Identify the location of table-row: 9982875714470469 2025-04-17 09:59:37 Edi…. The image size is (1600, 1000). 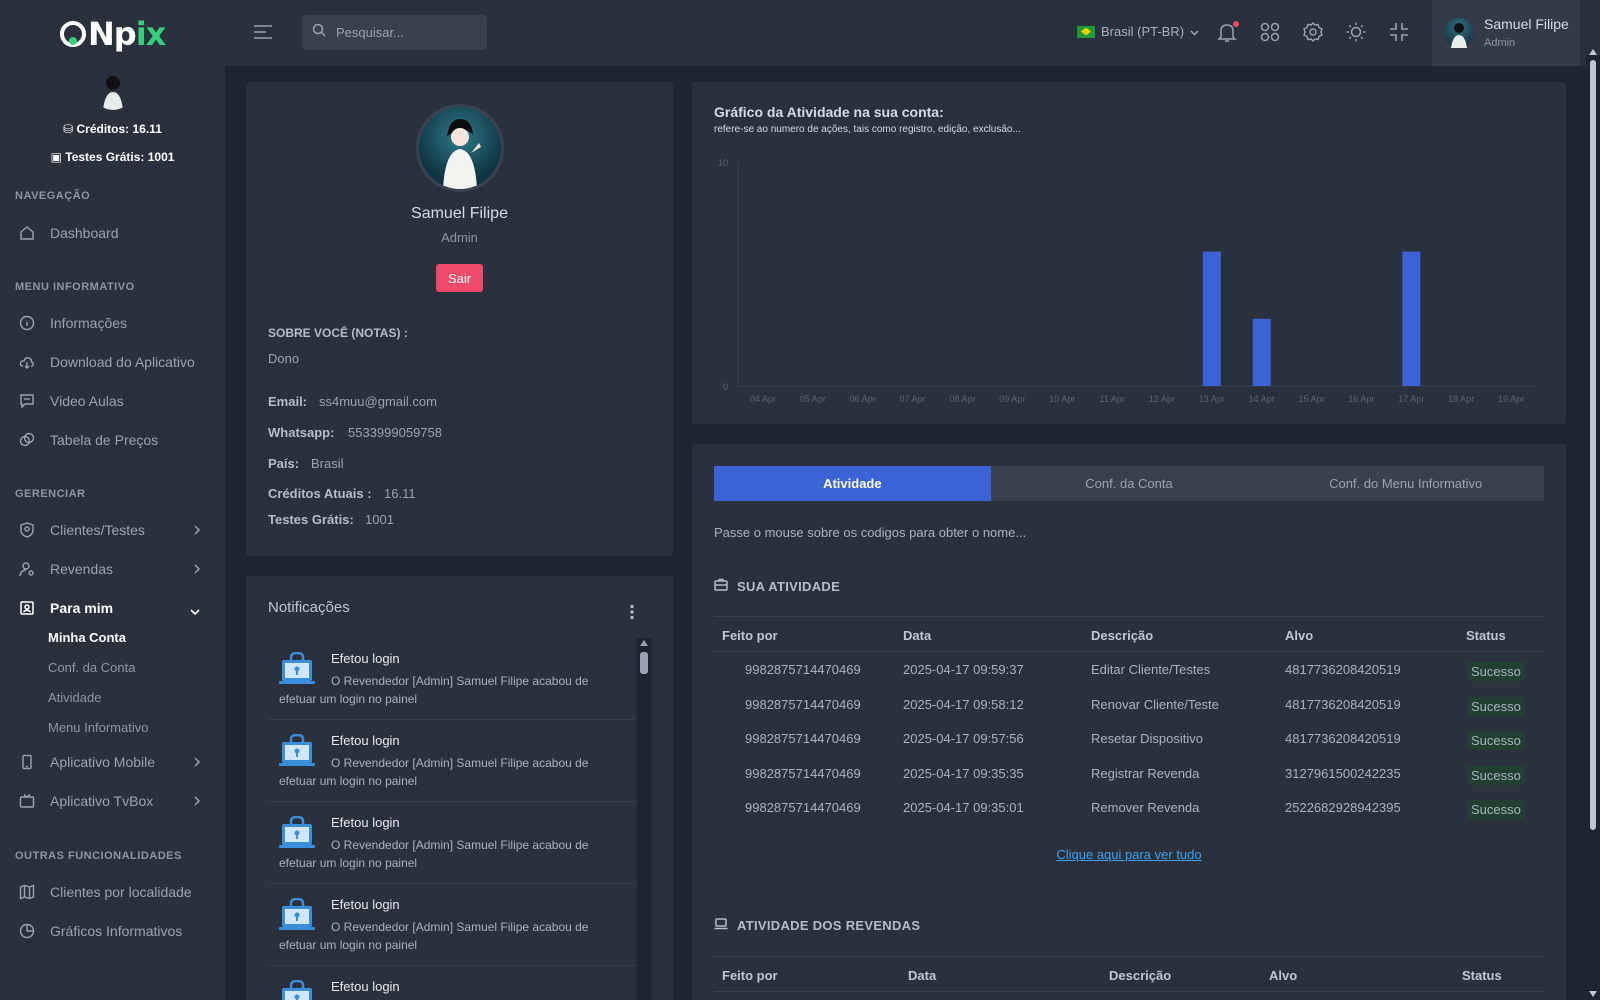
(1129, 669).